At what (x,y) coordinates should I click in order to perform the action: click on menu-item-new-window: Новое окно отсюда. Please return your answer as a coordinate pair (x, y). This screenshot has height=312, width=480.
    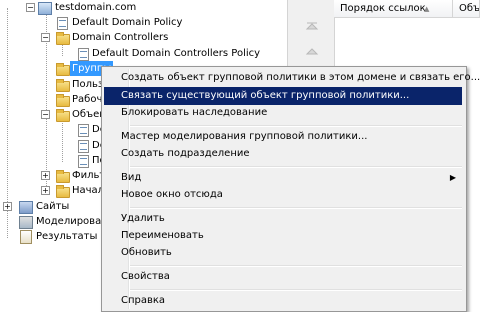
    Looking at the image, I should click on (283, 195).